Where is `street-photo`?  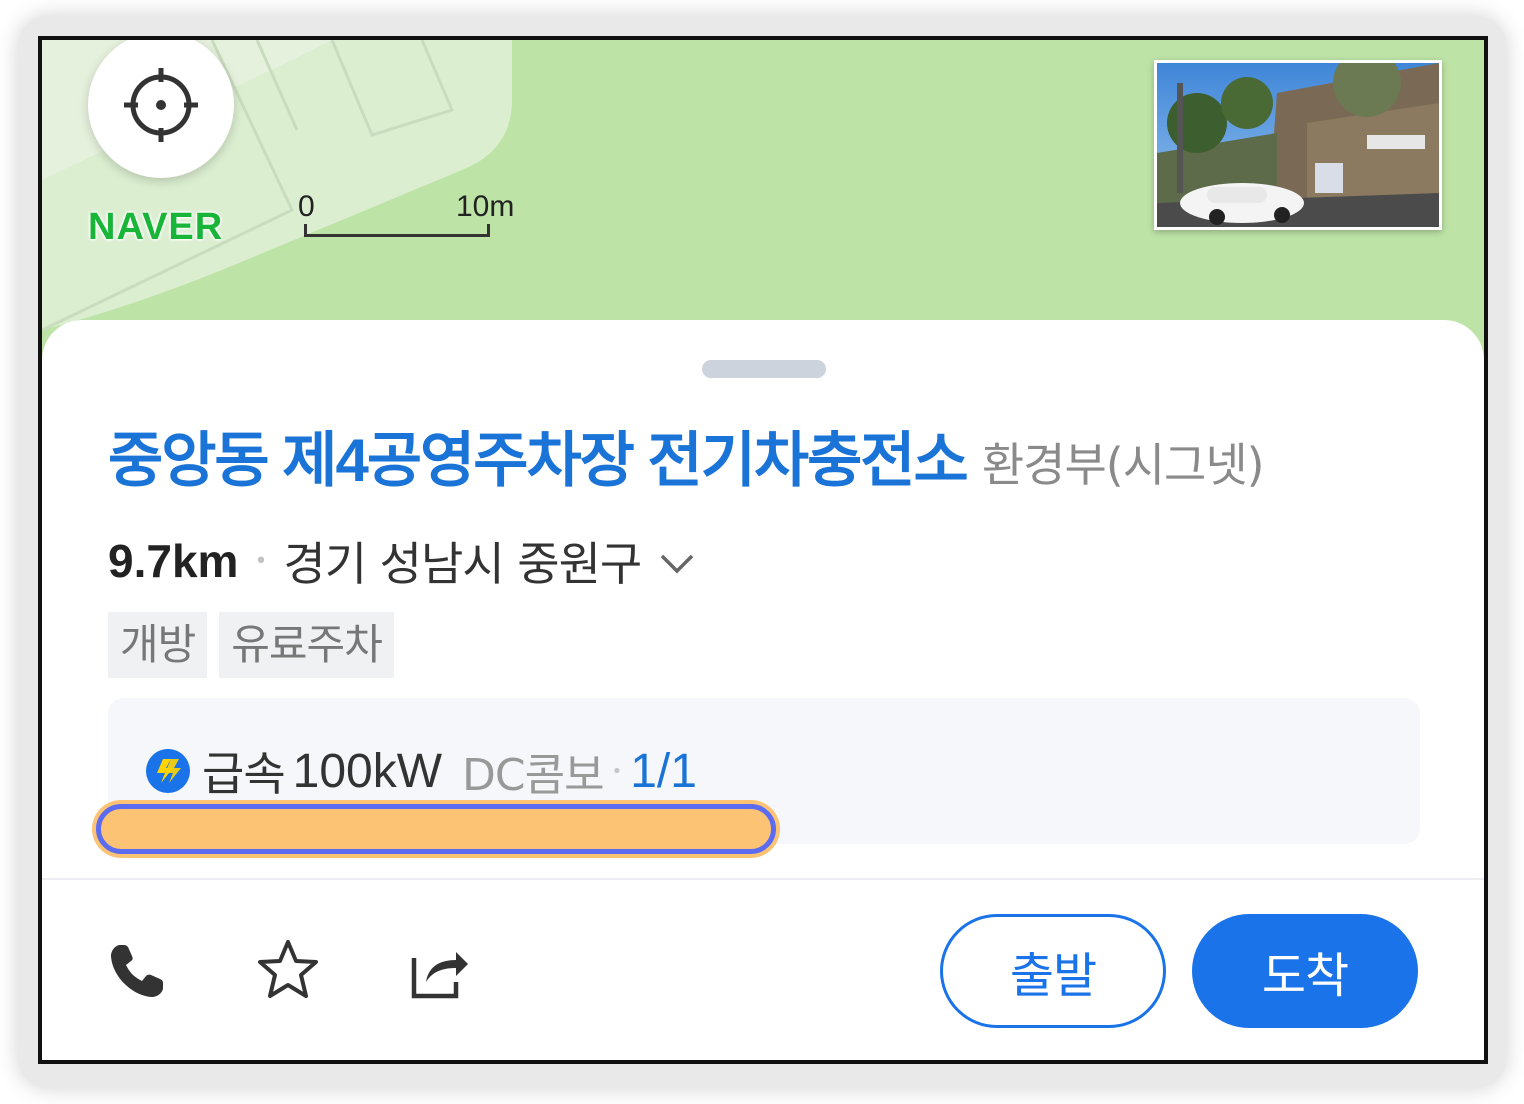
street-photo is located at coordinates (1298, 145).